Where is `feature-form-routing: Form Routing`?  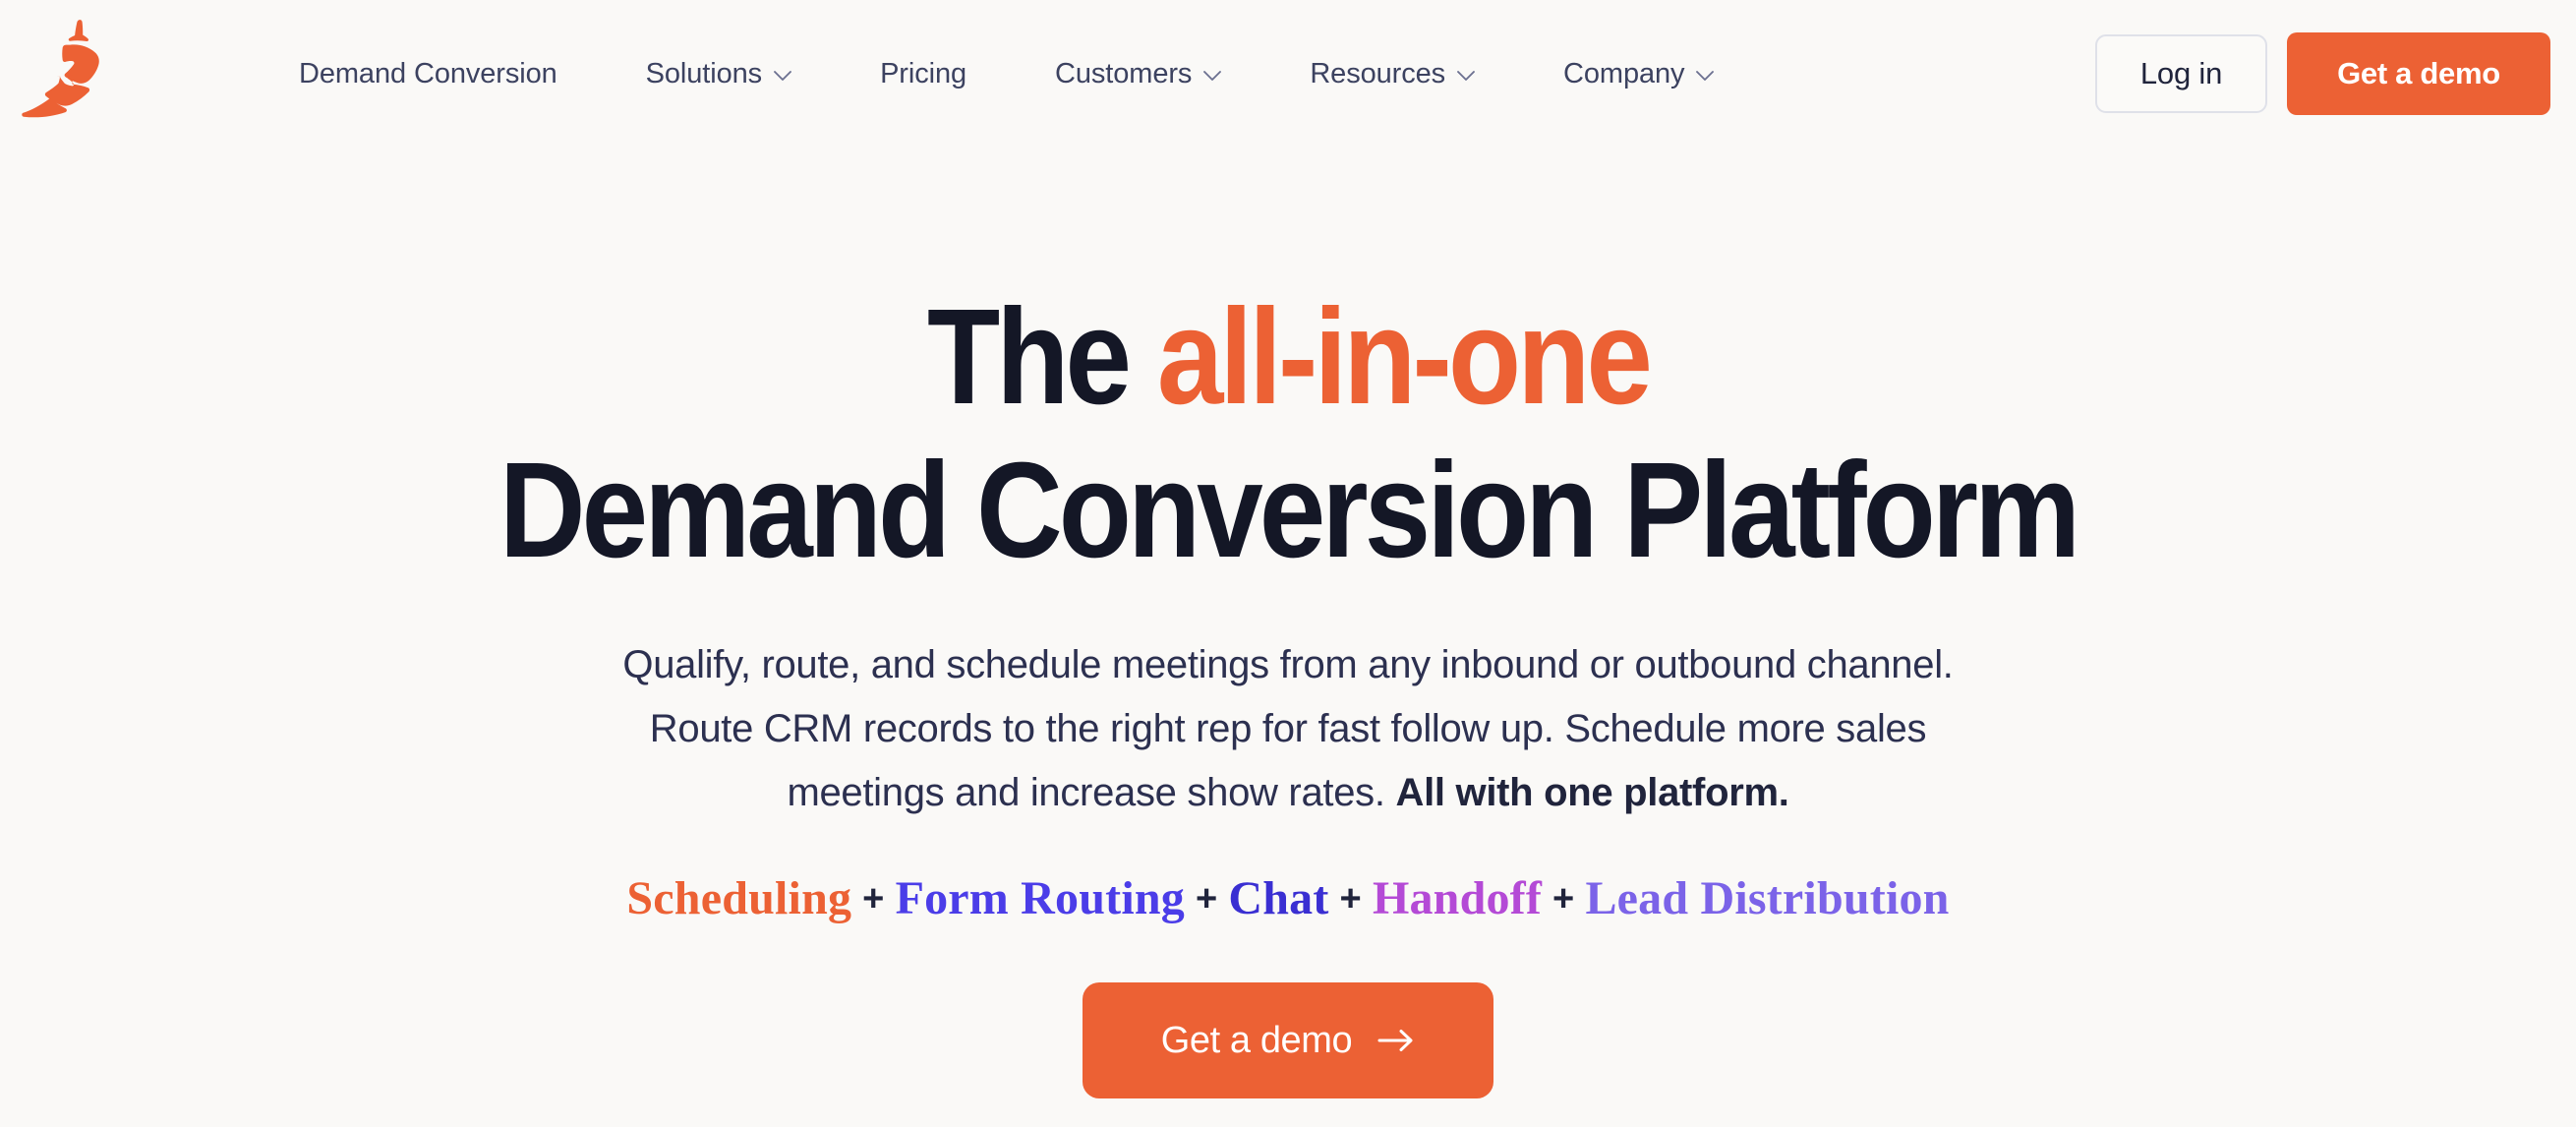 feature-form-routing: Form Routing is located at coordinates (1040, 898).